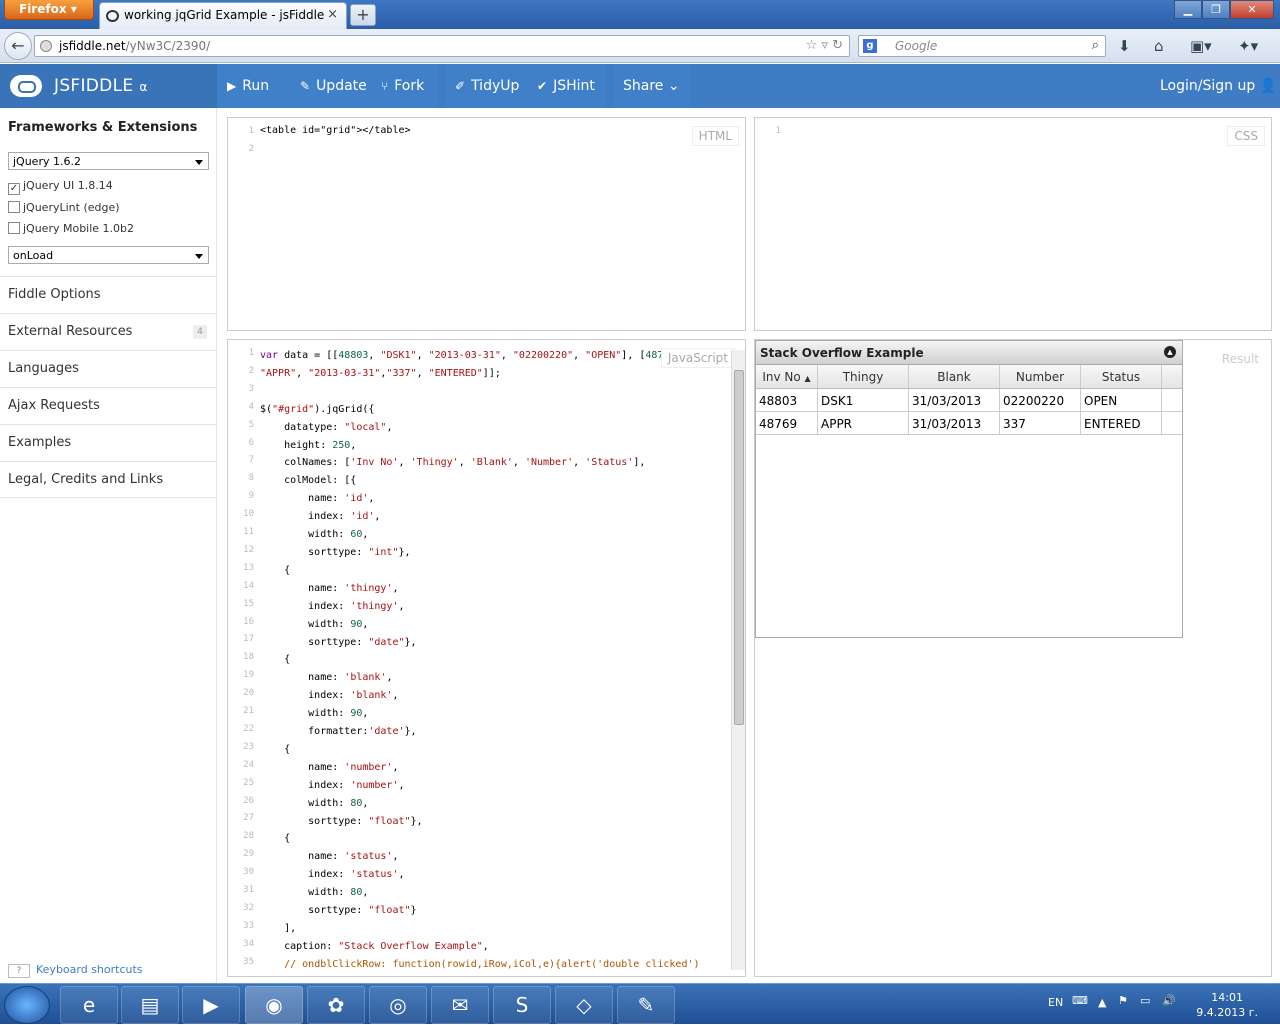 The height and width of the screenshot is (1025, 1280). Describe the element at coordinates (1227, 1005) in the screenshot. I see `system-clock: 14:01 9.4.2013 г.` at that location.